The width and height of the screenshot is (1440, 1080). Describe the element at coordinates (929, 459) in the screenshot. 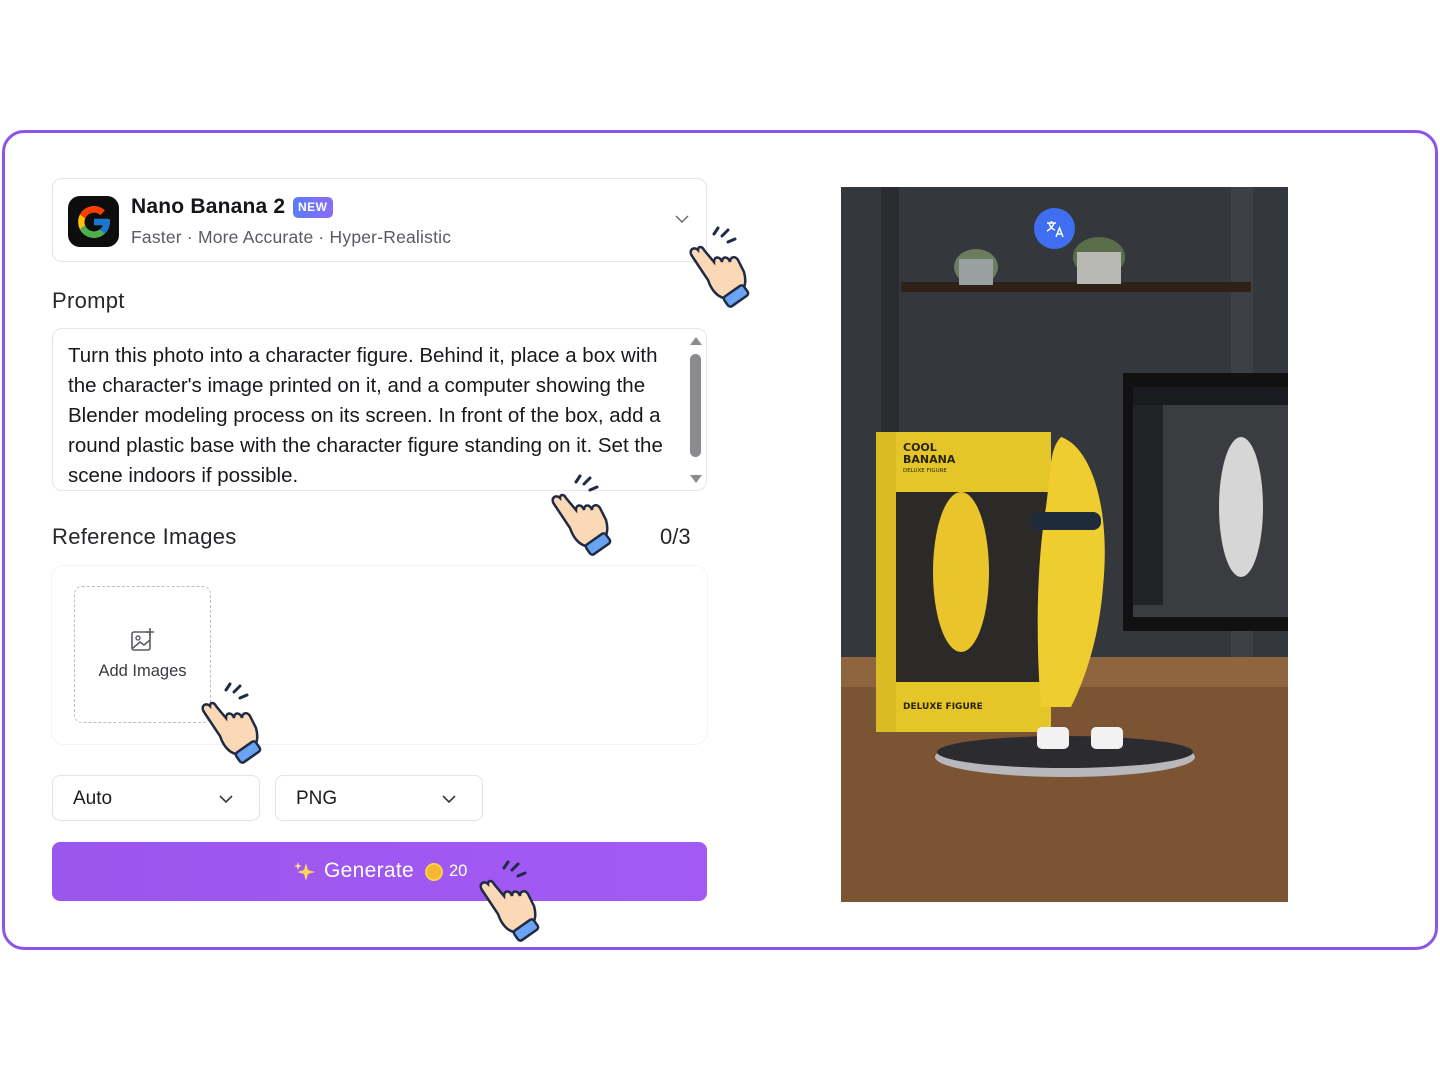

I see `box-title-line-2: BANANA` at that location.